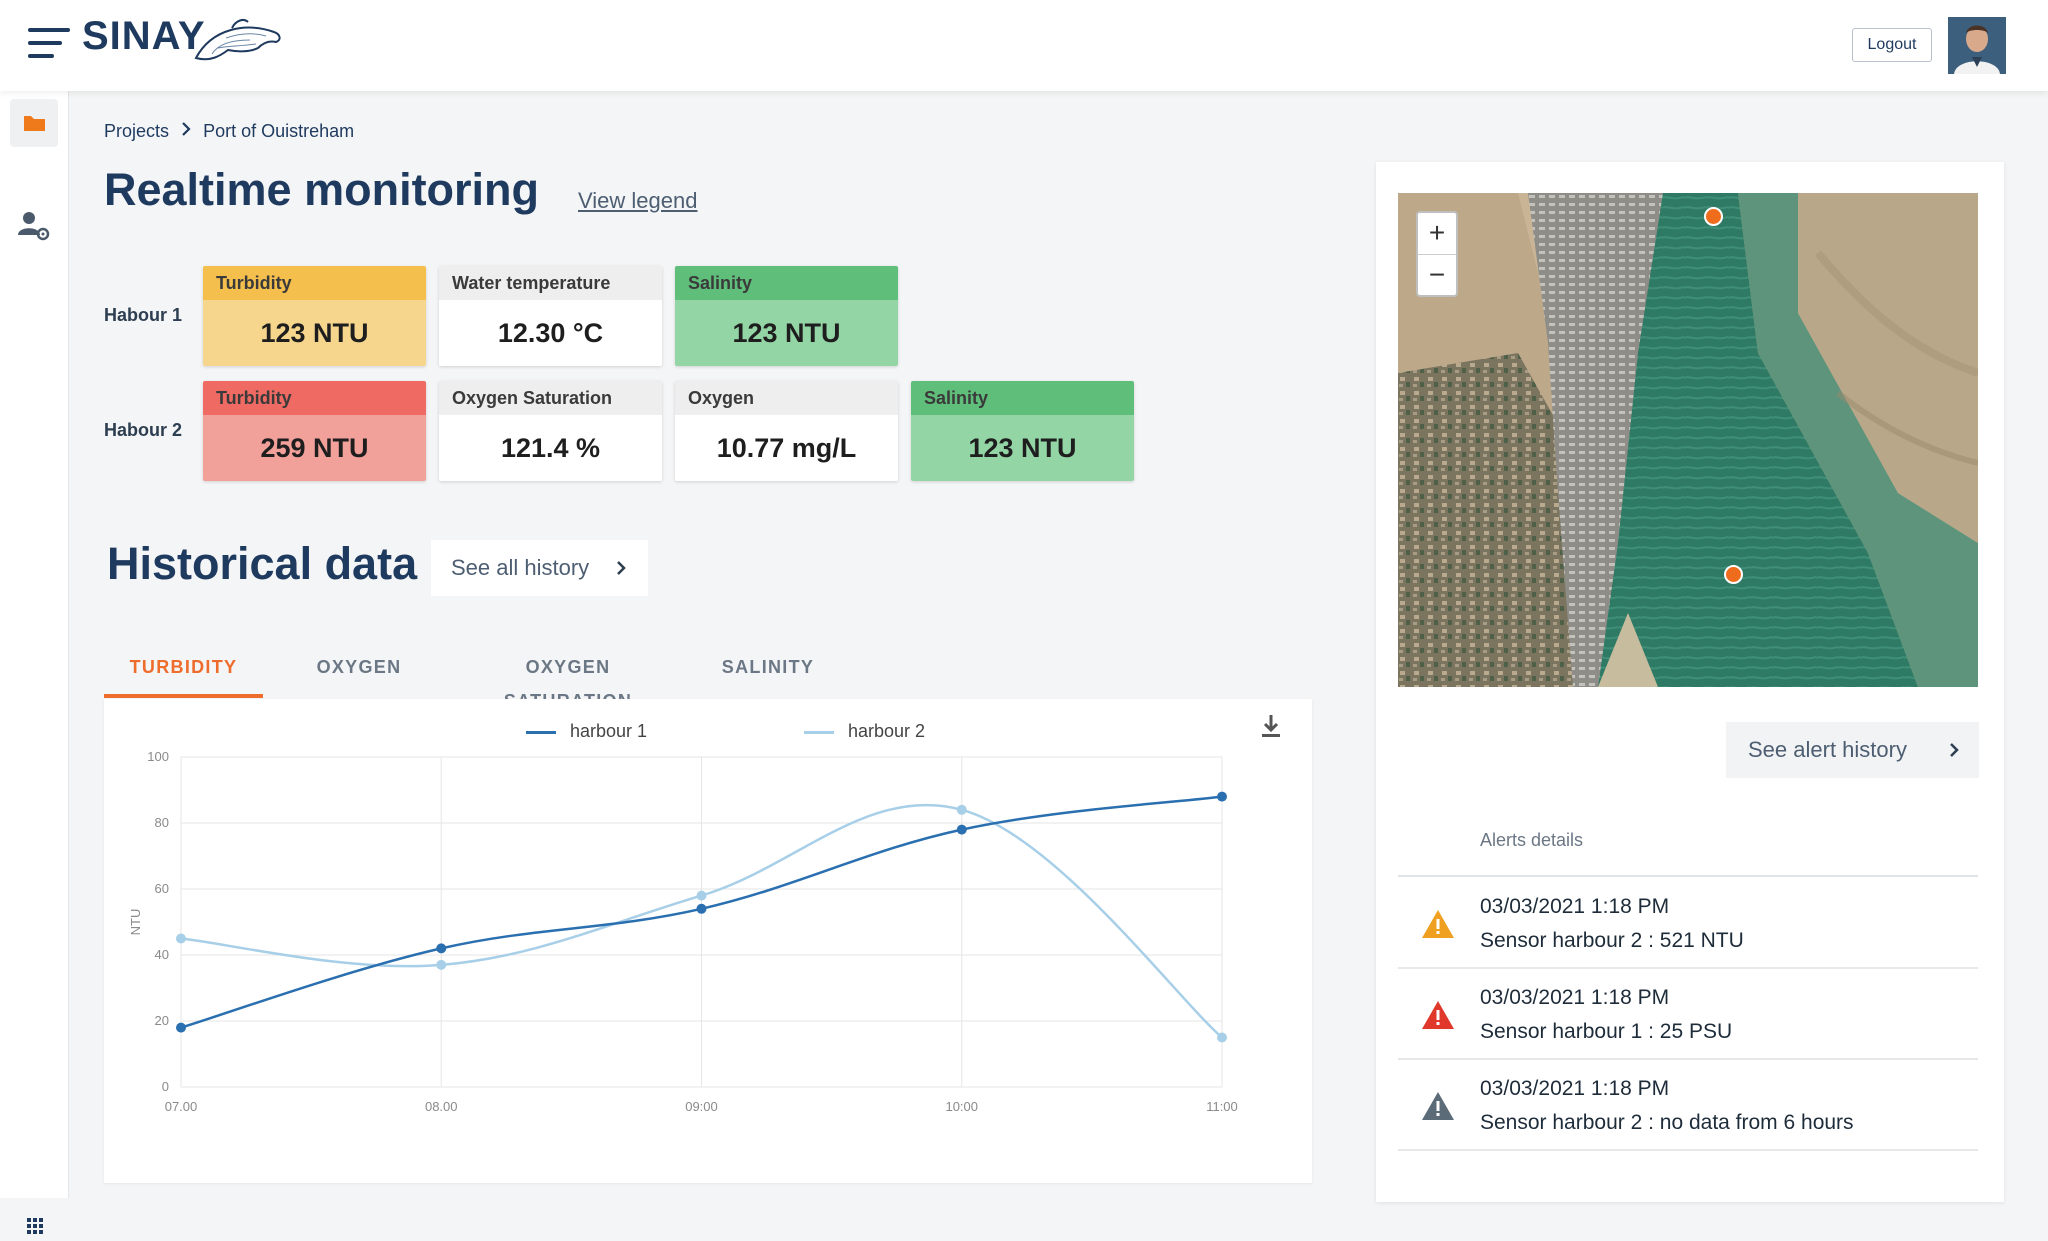  Describe the element at coordinates (1977, 45) in the screenshot. I see `avatar` at that location.